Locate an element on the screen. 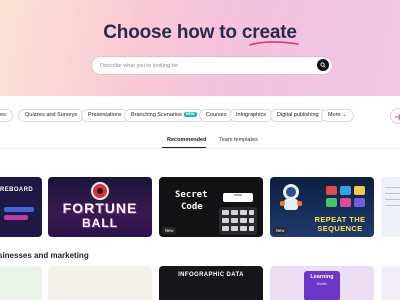 This screenshot has width=400, height=300. card-title: INFOGRAPHIC DATA is located at coordinates (211, 275).